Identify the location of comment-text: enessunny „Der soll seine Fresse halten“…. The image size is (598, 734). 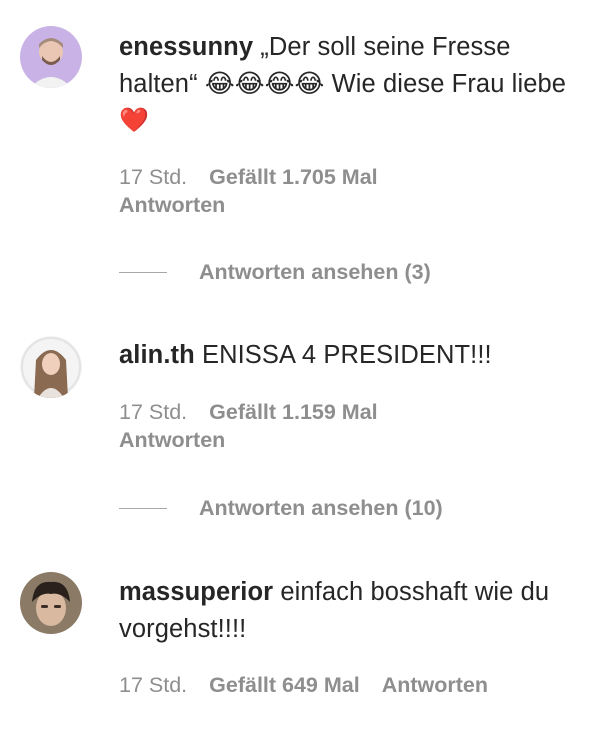
(349, 84).